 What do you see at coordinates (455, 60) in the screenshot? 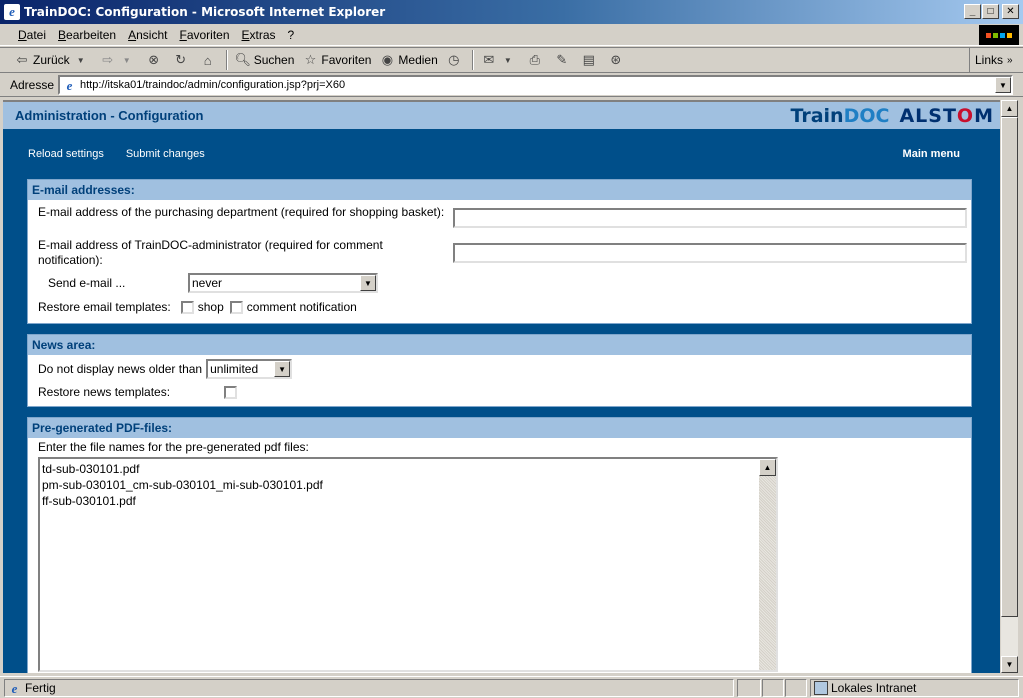
I see `history-button: ◷` at bounding box center [455, 60].